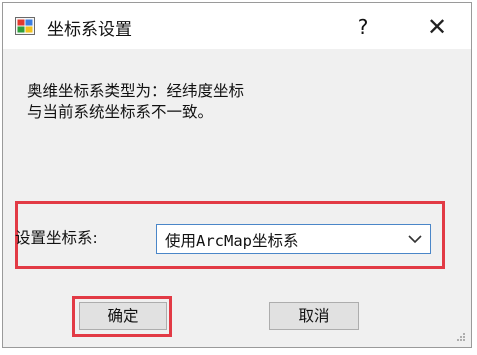 Image resolution: width=477 pixels, height=355 pixels. Describe the element at coordinates (89, 30) in the screenshot. I see `dialog-title: 坐标系设置` at that location.